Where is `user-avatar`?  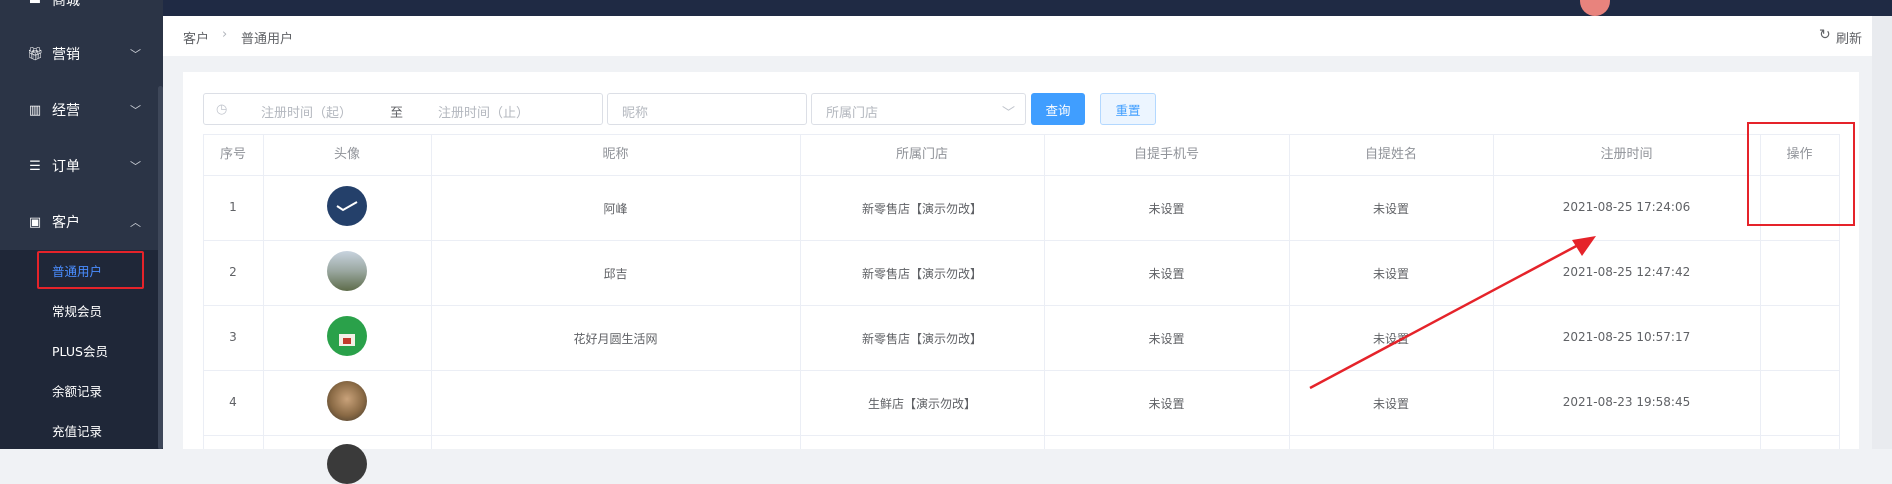
user-avatar is located at coordinates (347, 464).